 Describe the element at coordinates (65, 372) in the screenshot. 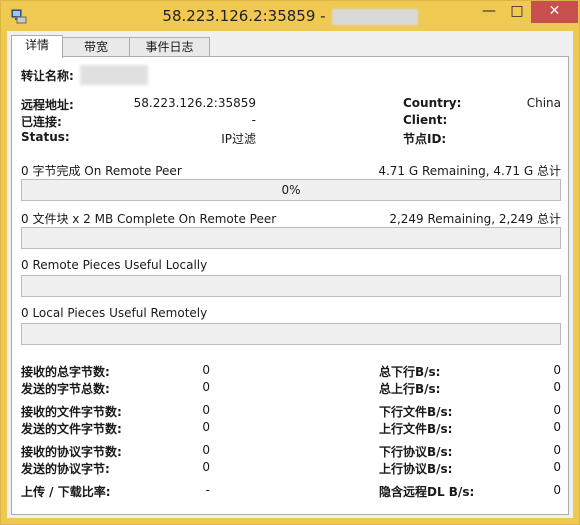

I see `stat-label: 接收的总字节数:` at that location.